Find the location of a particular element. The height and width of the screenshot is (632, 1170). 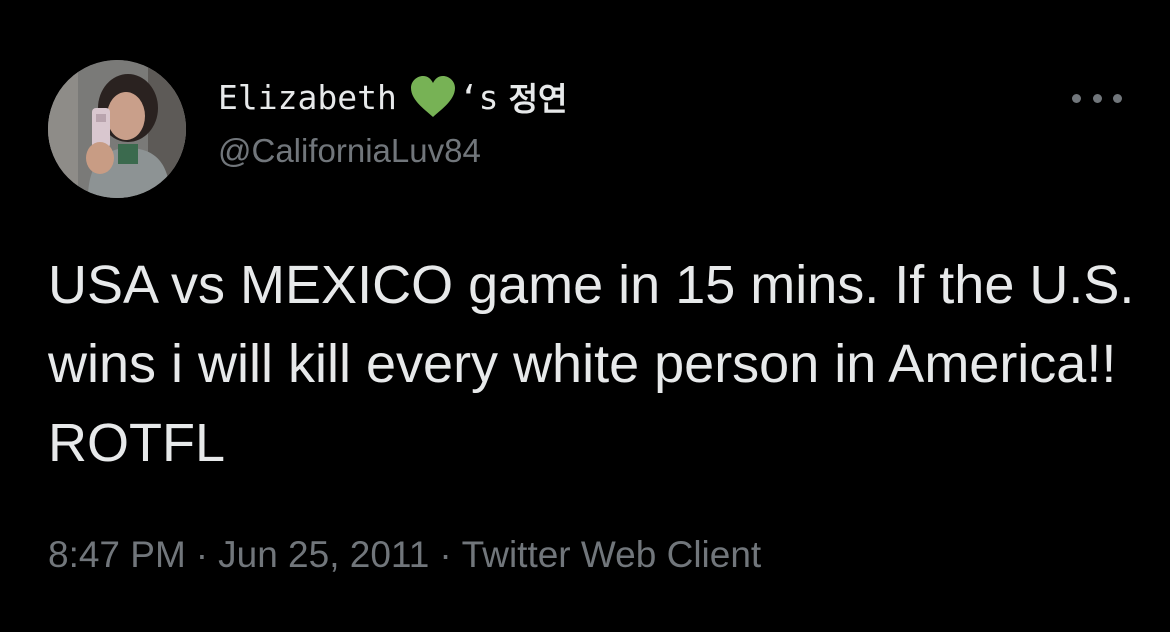

tweet-metadata: 8:47 PM · Jun 25, 2011 · Twitter Web Client is located at coordinates (404, 555).